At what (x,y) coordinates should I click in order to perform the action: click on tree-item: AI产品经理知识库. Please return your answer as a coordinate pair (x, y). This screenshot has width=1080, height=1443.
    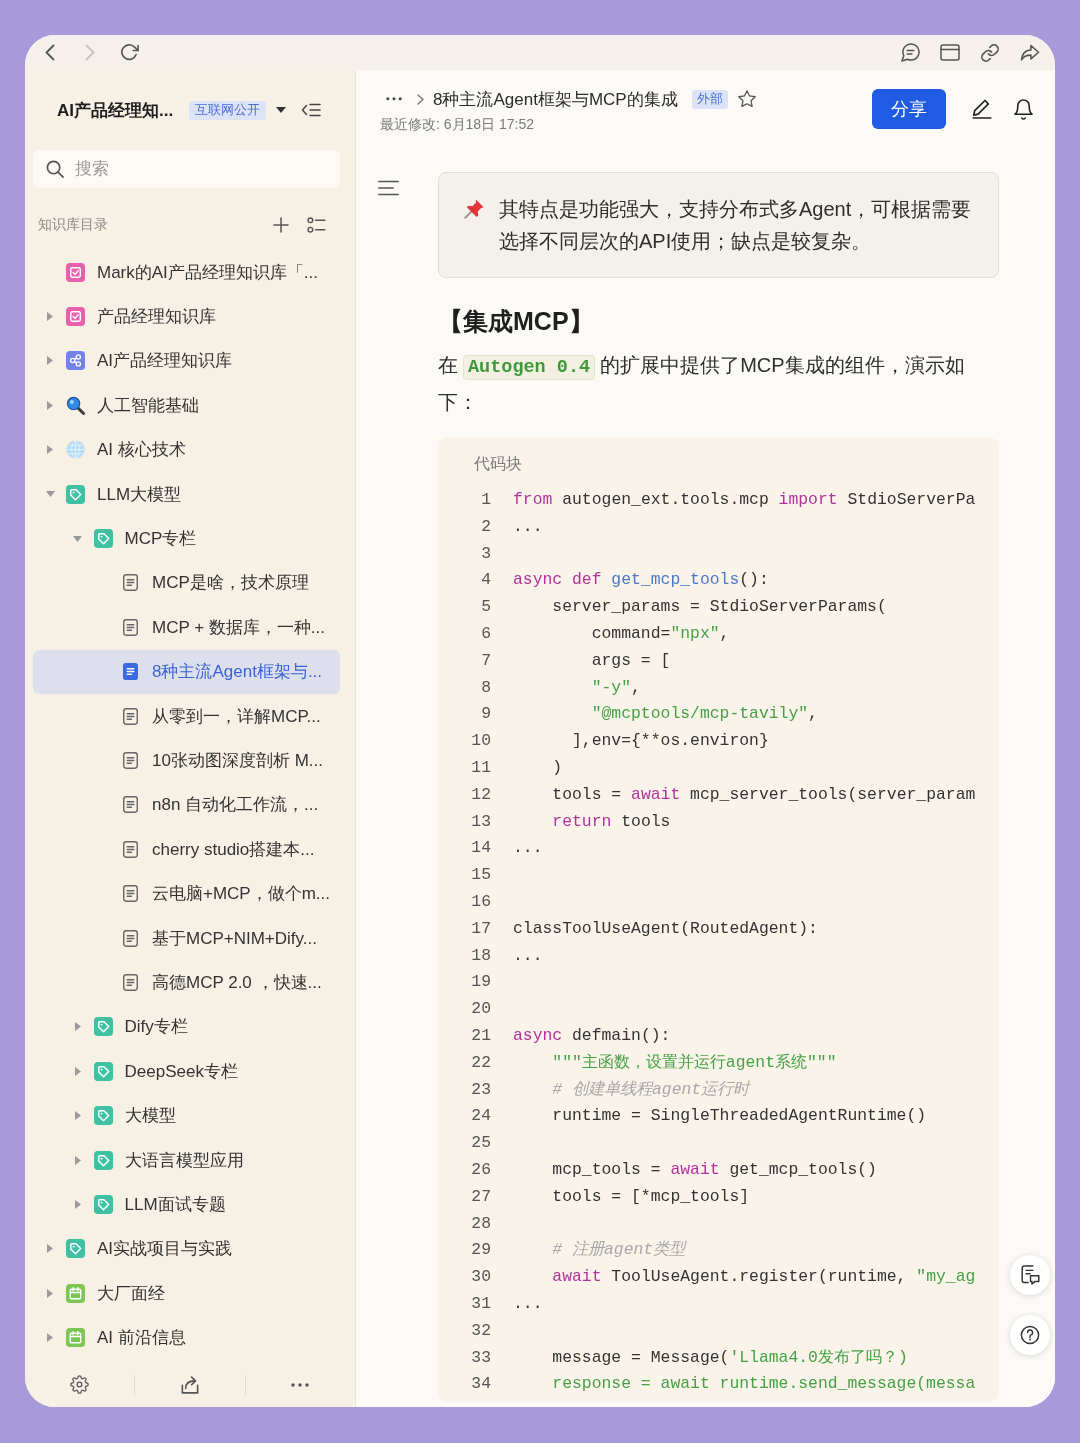
    Looking at the image, I should click on (186, 361).